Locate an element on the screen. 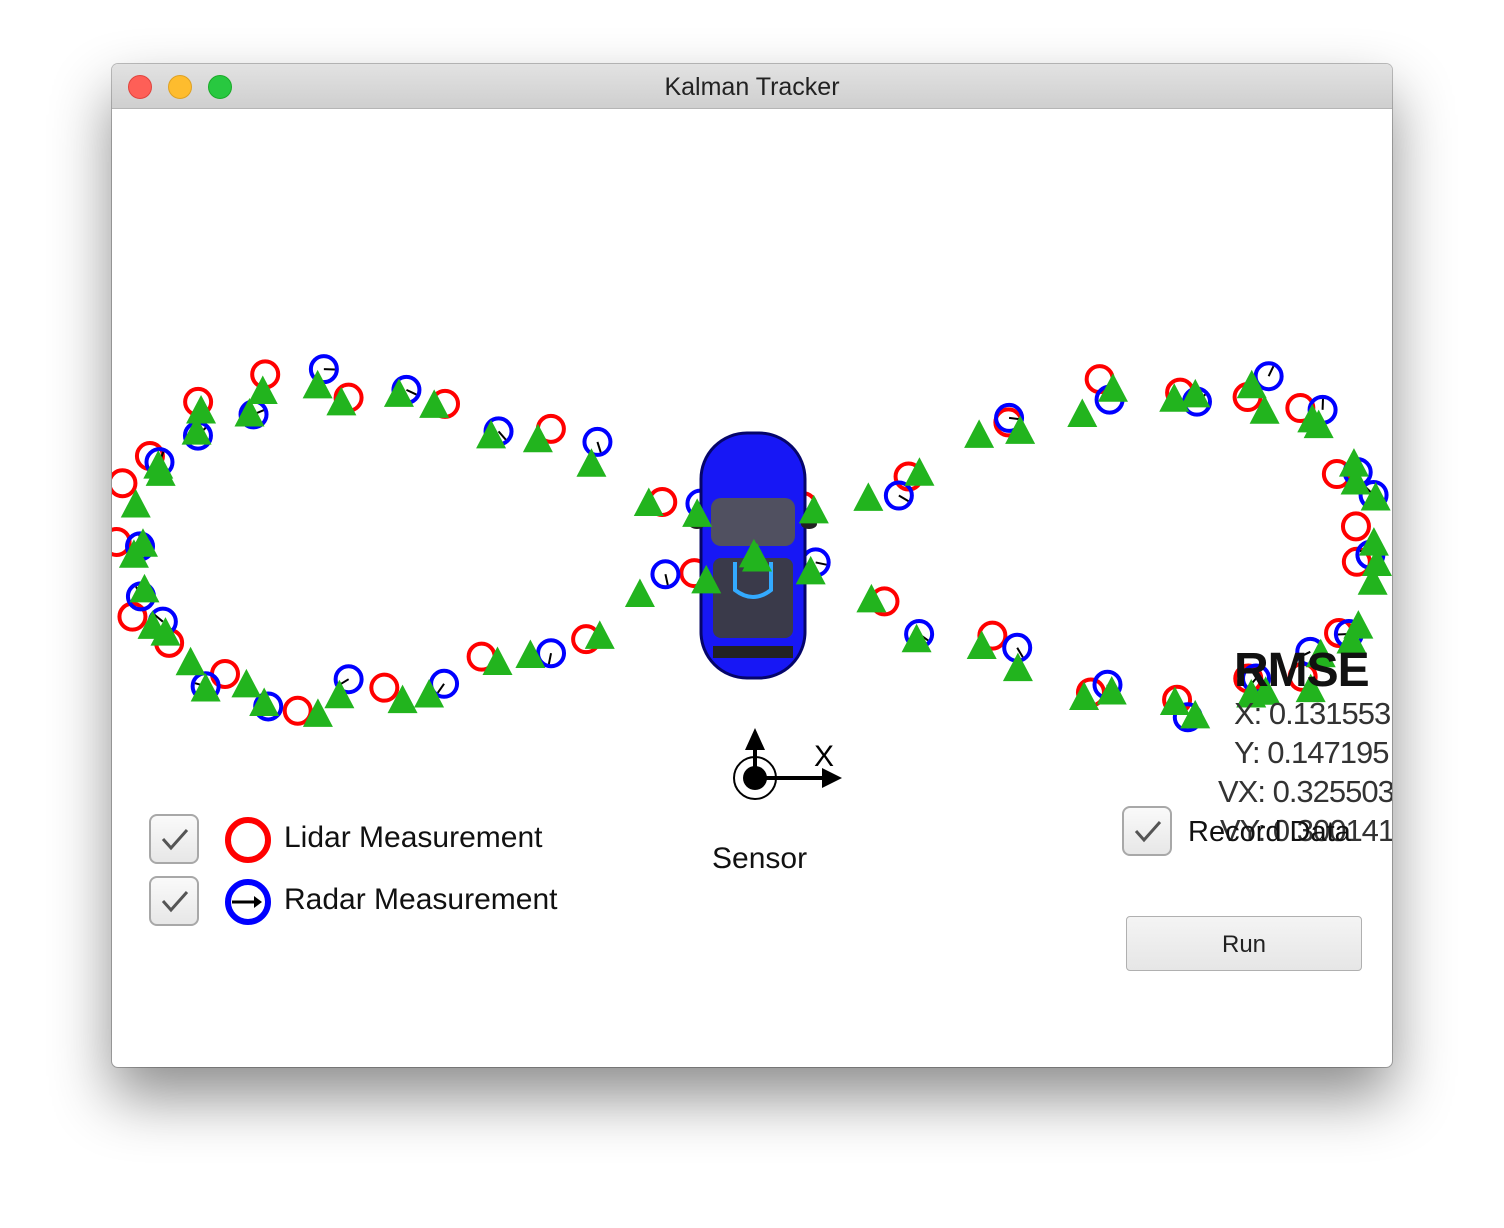 The height and width of the screenshot is (1228, 1504). window-title: Kalman Tracker is located at coordinates (752, 87).